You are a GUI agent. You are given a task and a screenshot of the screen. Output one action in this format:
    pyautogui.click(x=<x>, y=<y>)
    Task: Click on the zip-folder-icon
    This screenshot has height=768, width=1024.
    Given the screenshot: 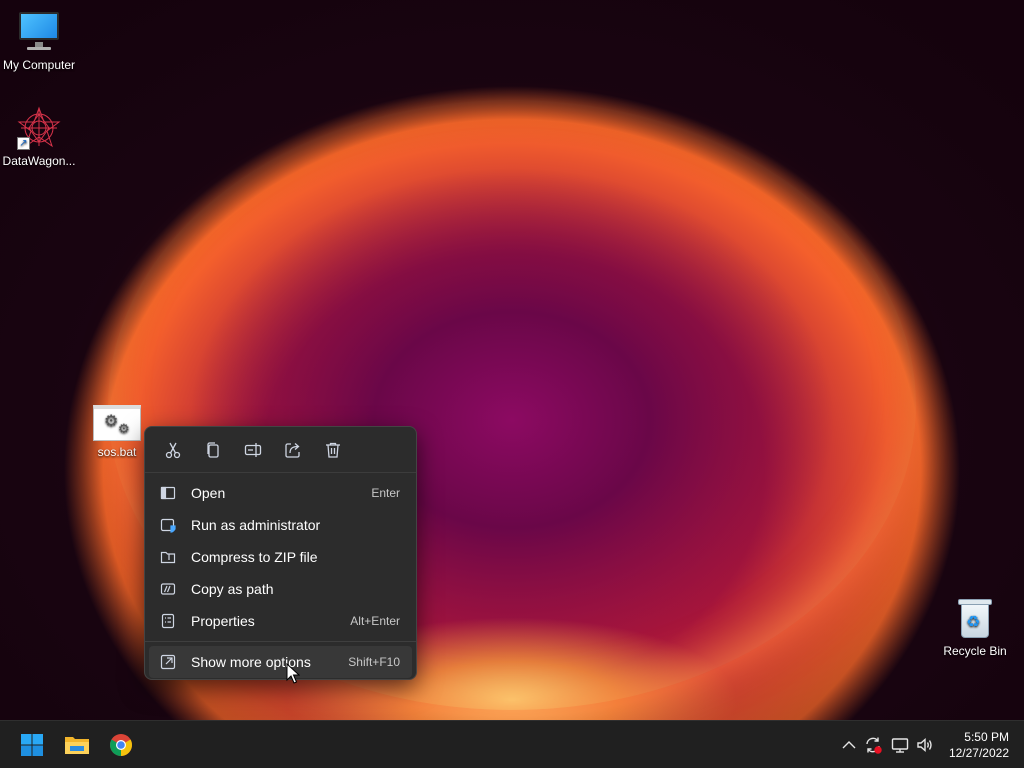 What is the action you would take?
    pyautogui.click(x=168, y=557)
    